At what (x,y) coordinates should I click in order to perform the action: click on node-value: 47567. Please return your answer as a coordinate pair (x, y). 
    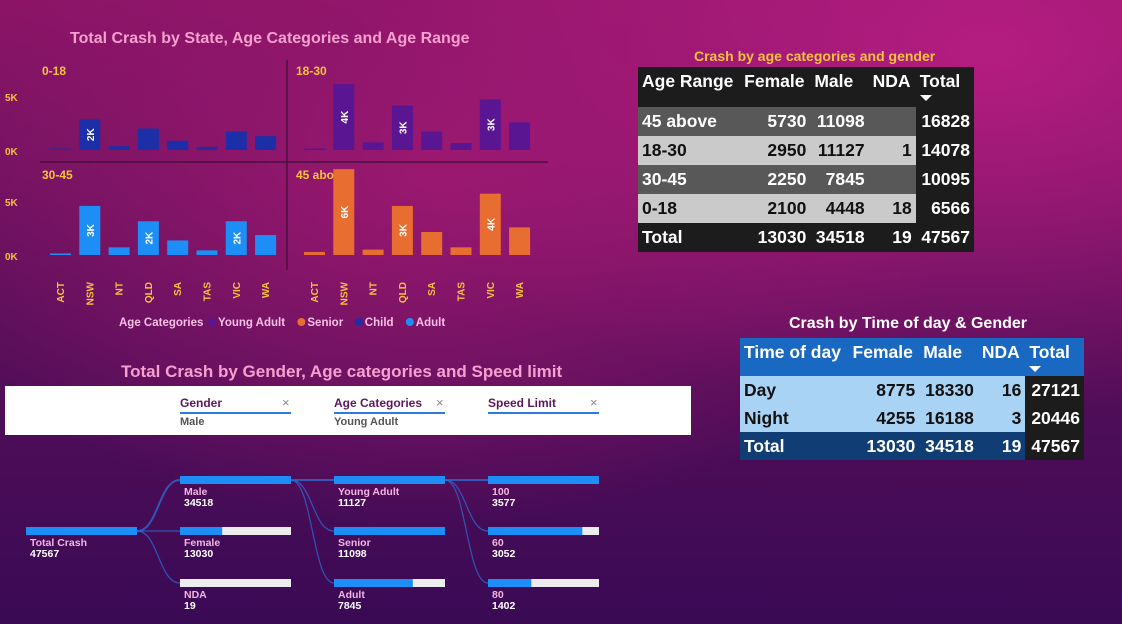
    Looking at the image, I should click on (45, 554).